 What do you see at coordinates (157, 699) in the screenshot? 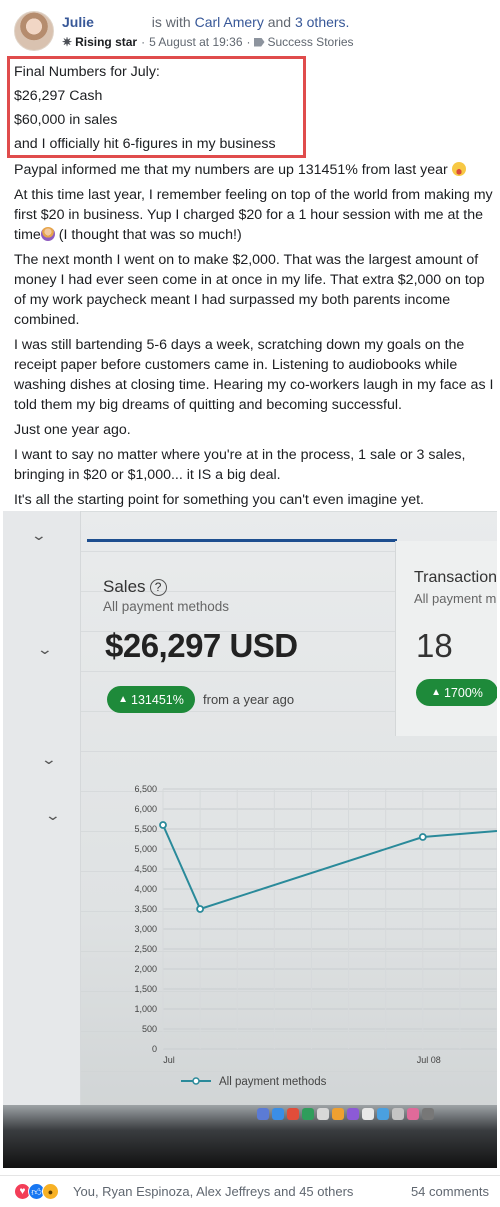
I see `sales-growth-value: 131451%` at bounding box center [157, 699].